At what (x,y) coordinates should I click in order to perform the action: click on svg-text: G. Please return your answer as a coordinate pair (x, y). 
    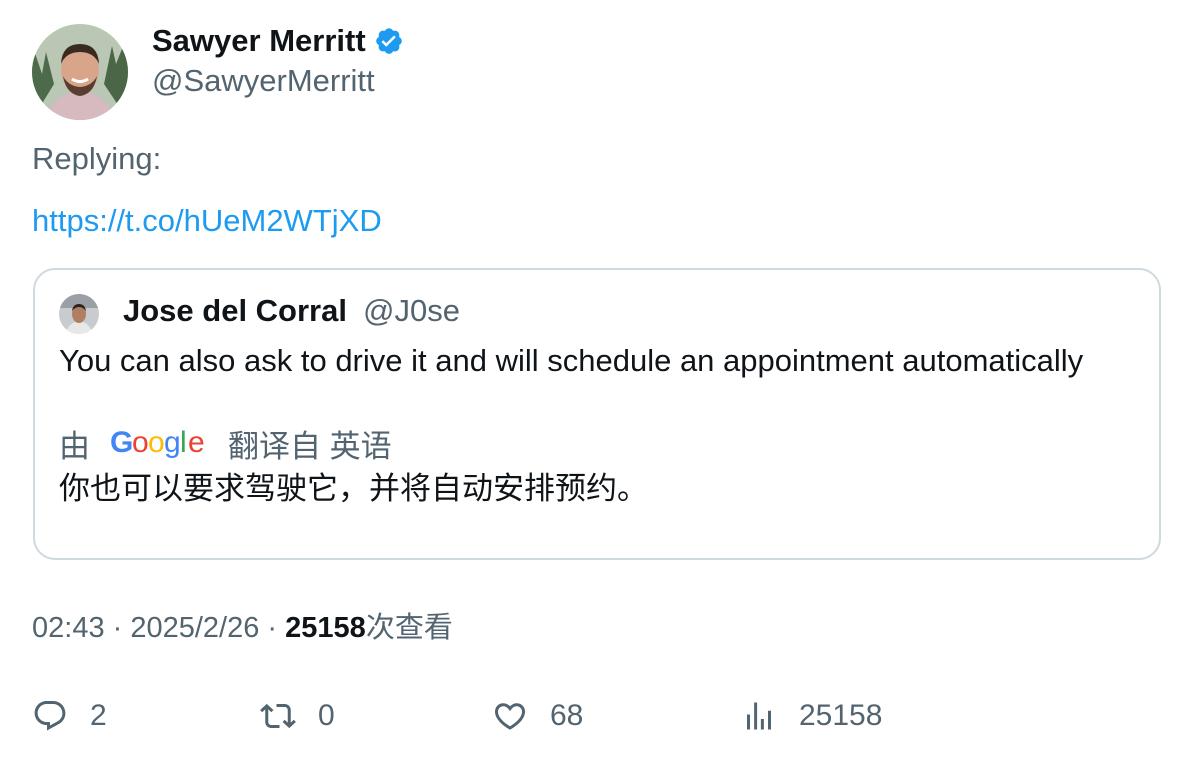
    Looking at the image, I should click on (121, 442).